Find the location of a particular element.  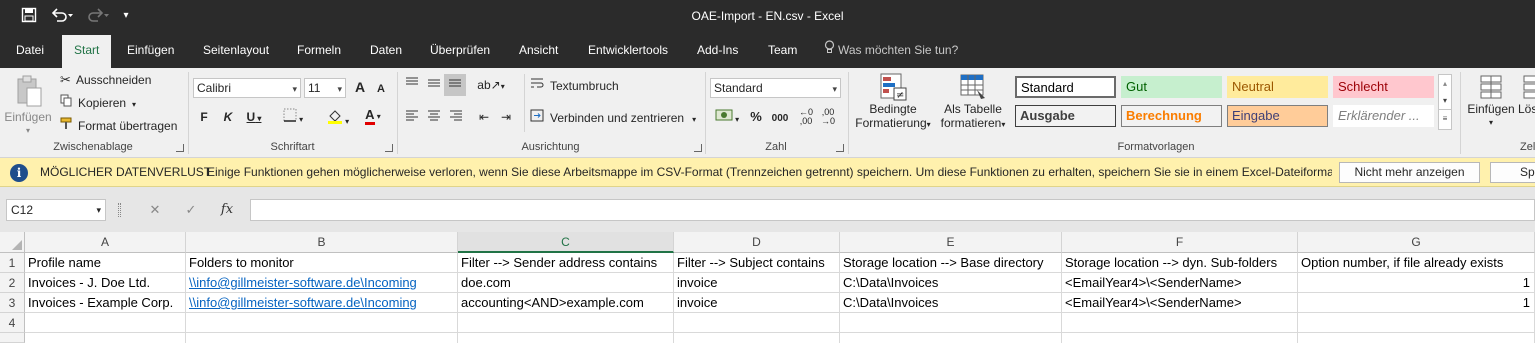

bold-button: F is located at coordinates (204, 117).